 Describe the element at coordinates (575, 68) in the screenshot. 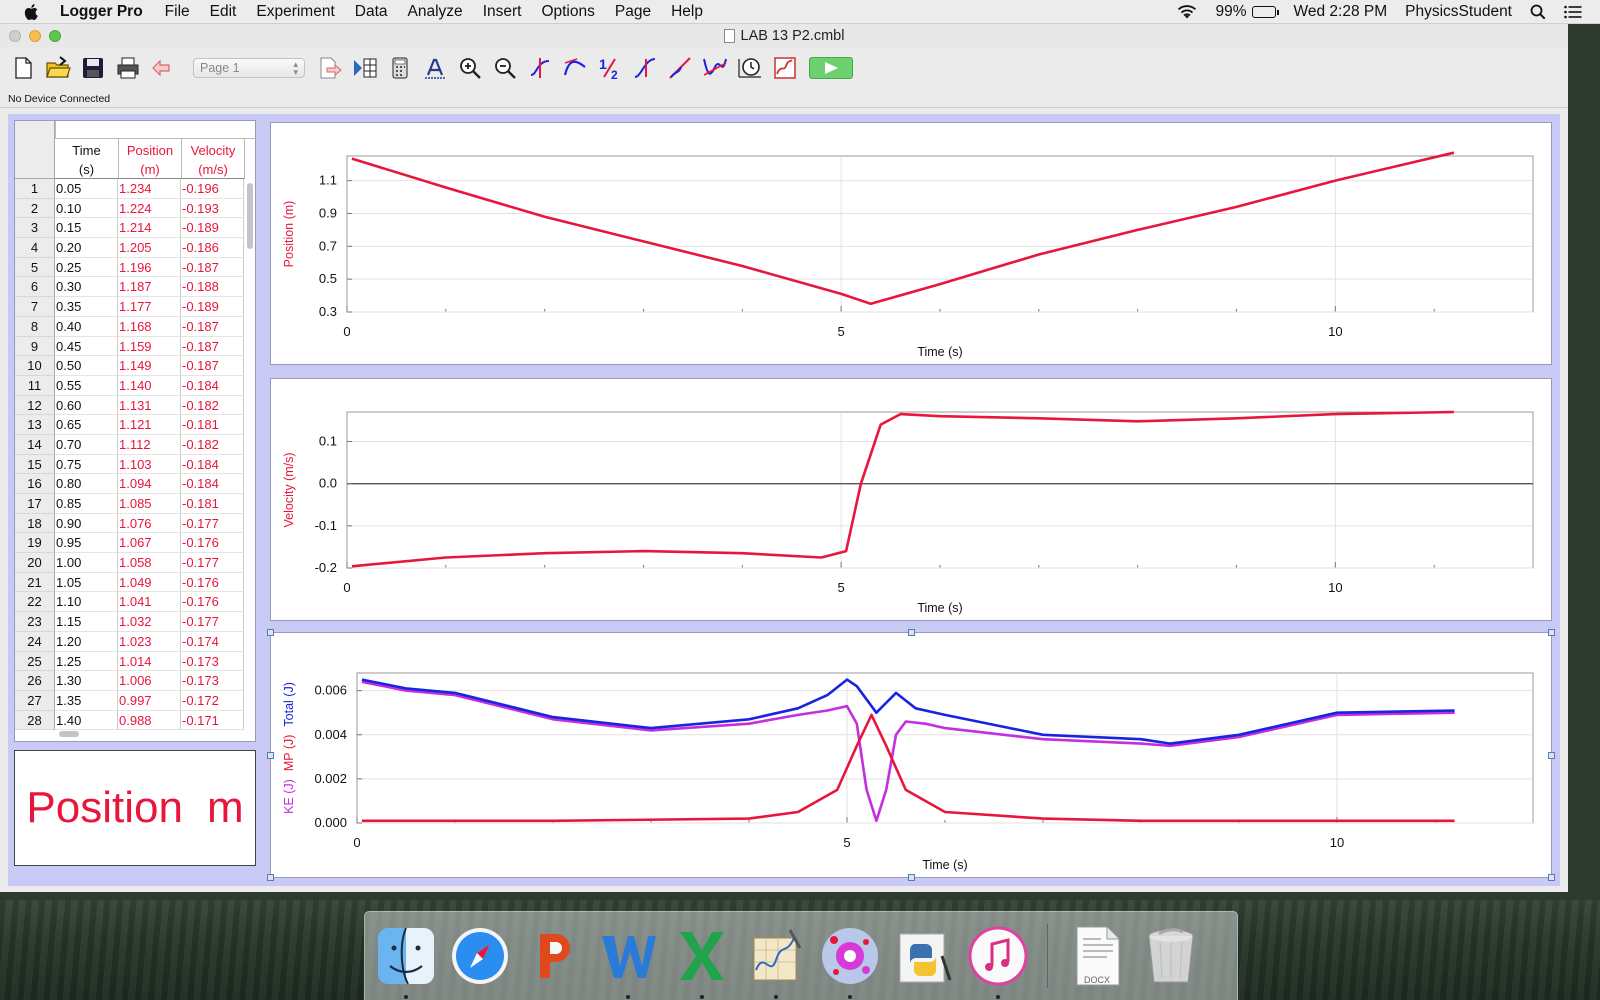

I see `tangent-button` at that location.